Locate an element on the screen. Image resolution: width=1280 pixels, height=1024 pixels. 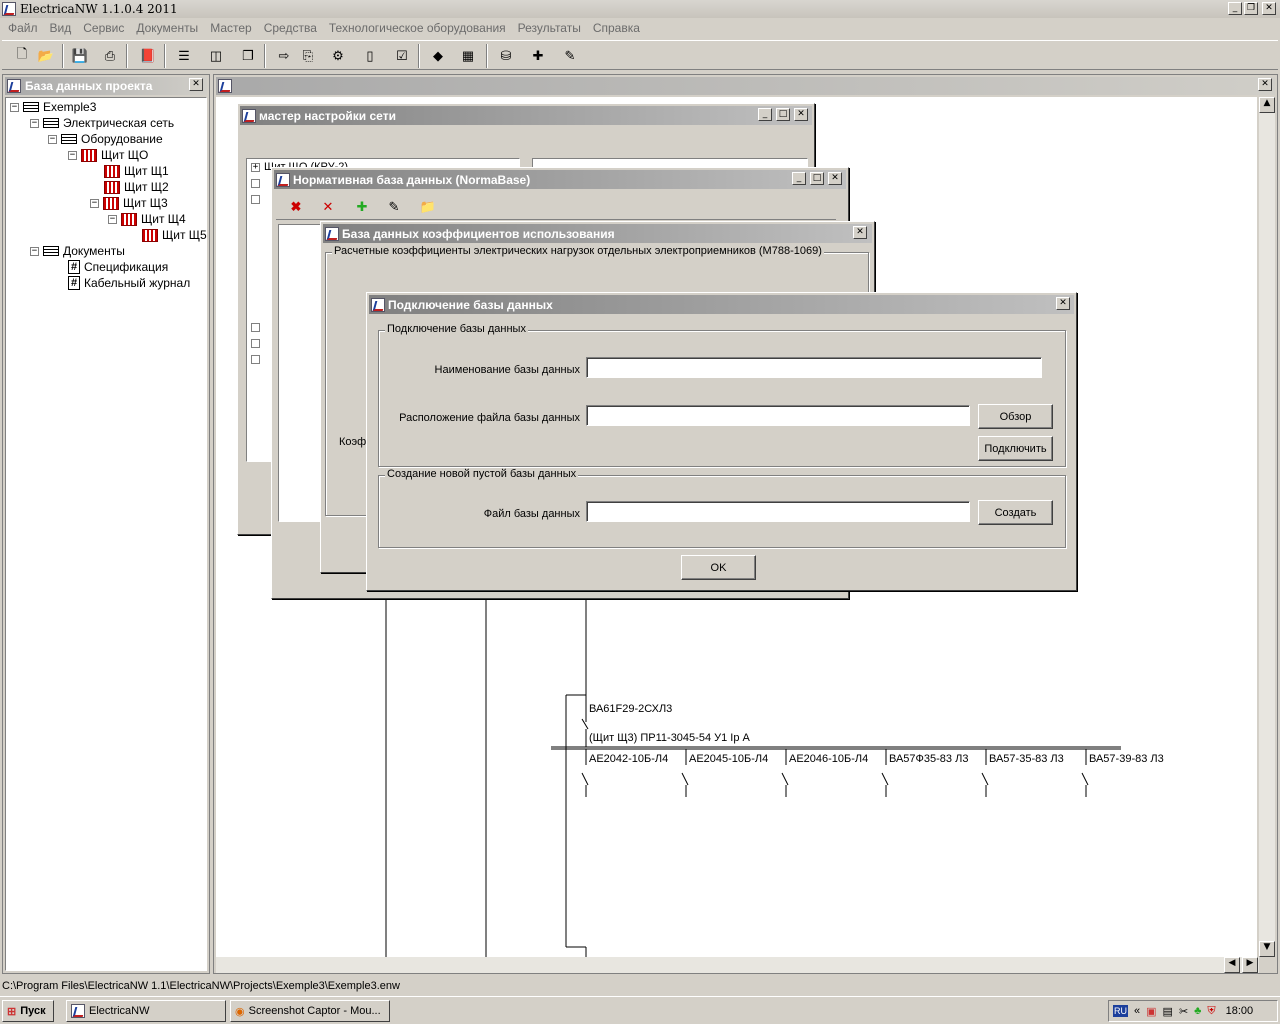
export-icon: ⇨ is located at coordinates (284, 56).